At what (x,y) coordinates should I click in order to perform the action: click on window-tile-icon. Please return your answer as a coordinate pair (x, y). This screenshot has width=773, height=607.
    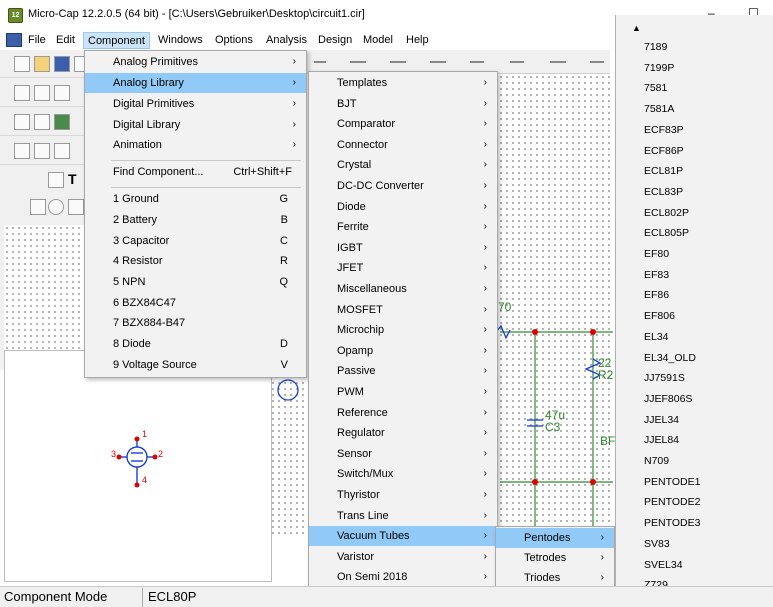
    Looking at the image, I should click on (42, 93).